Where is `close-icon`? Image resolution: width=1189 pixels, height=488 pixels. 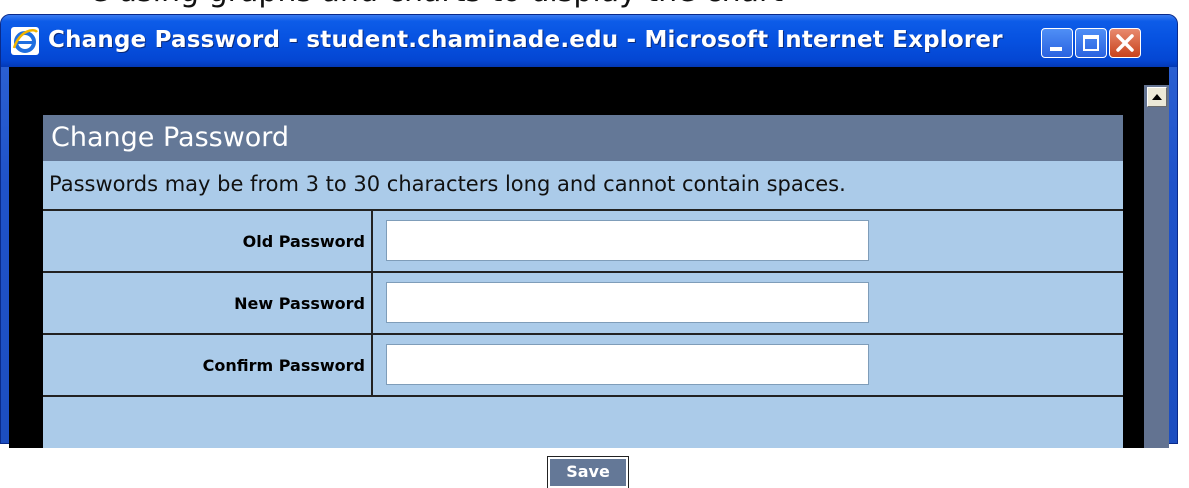
close-icon is located at coordinates (1125, 43).